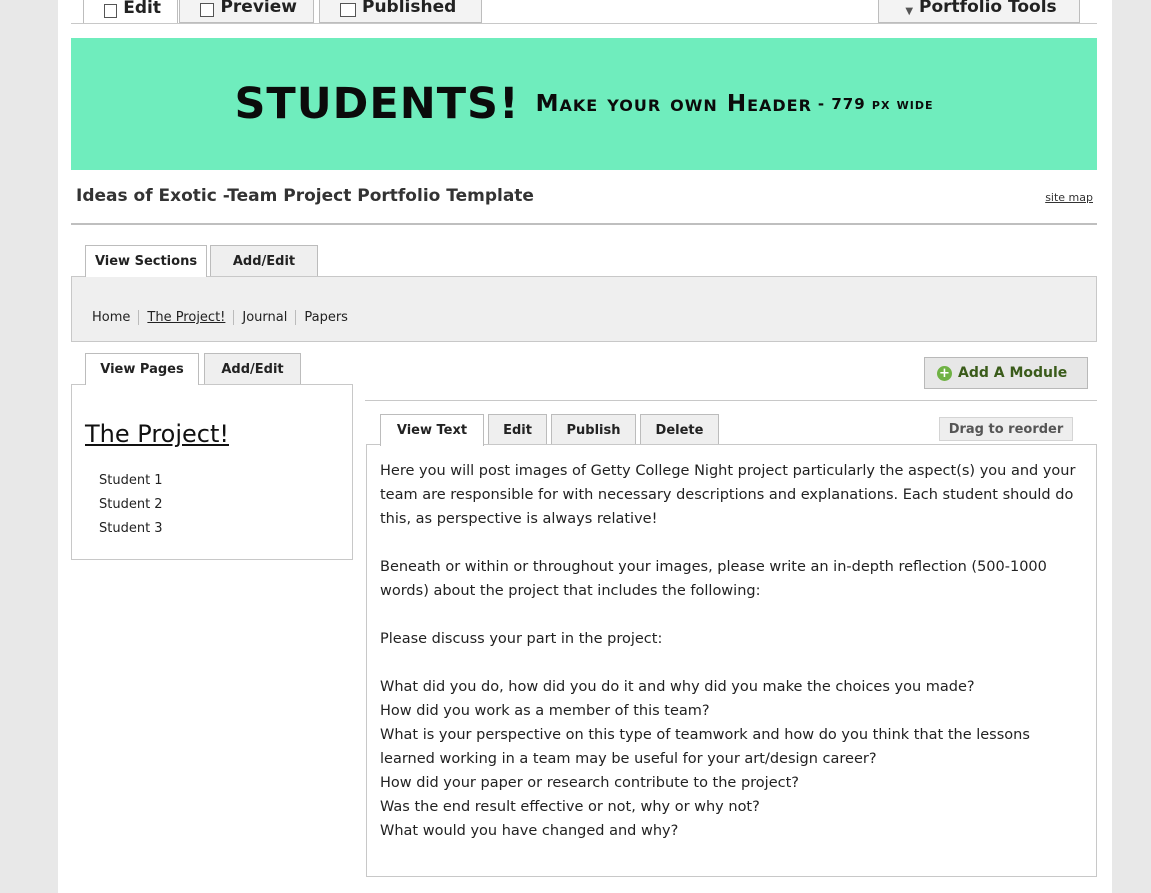 Image resolution: width=1151 pixels, height=893 pixels. What do you see at coordinates (111, 11) in the screenshot?
I see `edit-icon` at bounding box center [111, 11].